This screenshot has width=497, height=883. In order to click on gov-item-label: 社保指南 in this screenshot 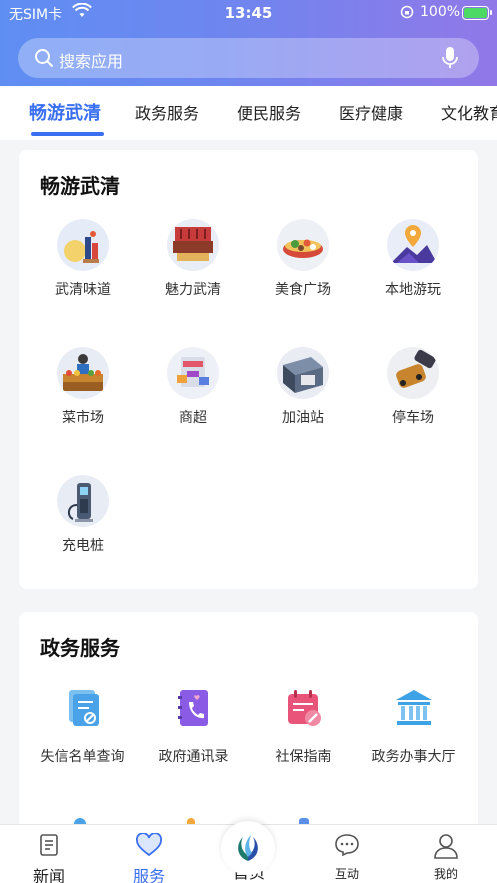, I will do `click(303, 757)`.